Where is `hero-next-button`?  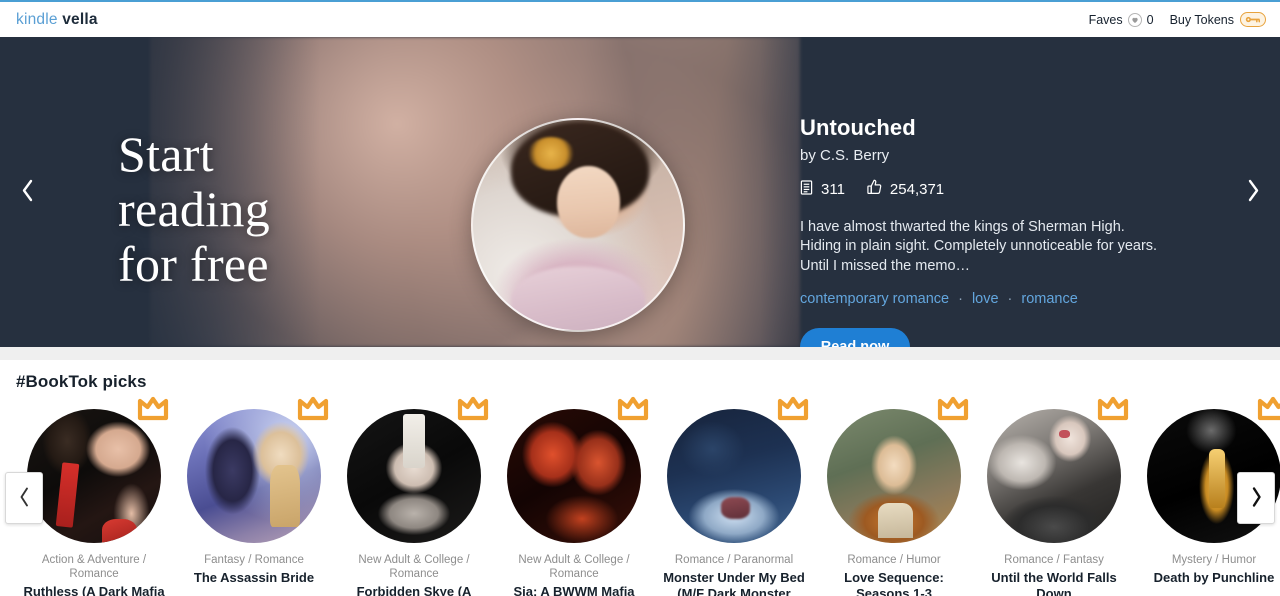 hero-next-button is located at coordinates (1253, 192).